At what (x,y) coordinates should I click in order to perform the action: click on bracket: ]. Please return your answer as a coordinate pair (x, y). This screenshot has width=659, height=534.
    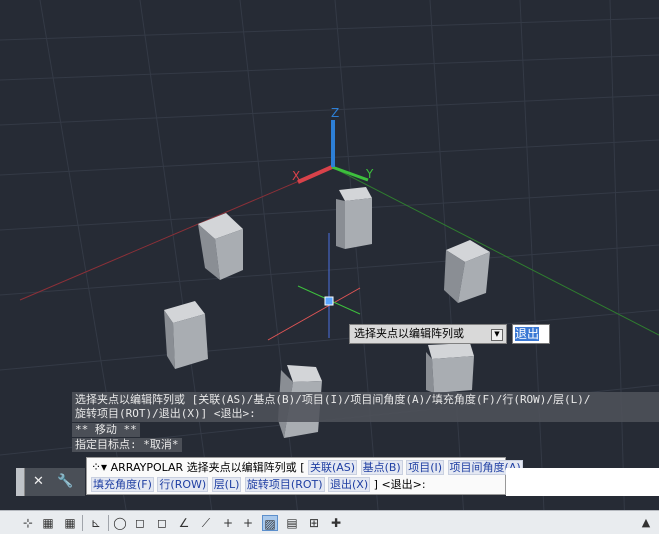
    Looking at the image, I should click on (375, 484).